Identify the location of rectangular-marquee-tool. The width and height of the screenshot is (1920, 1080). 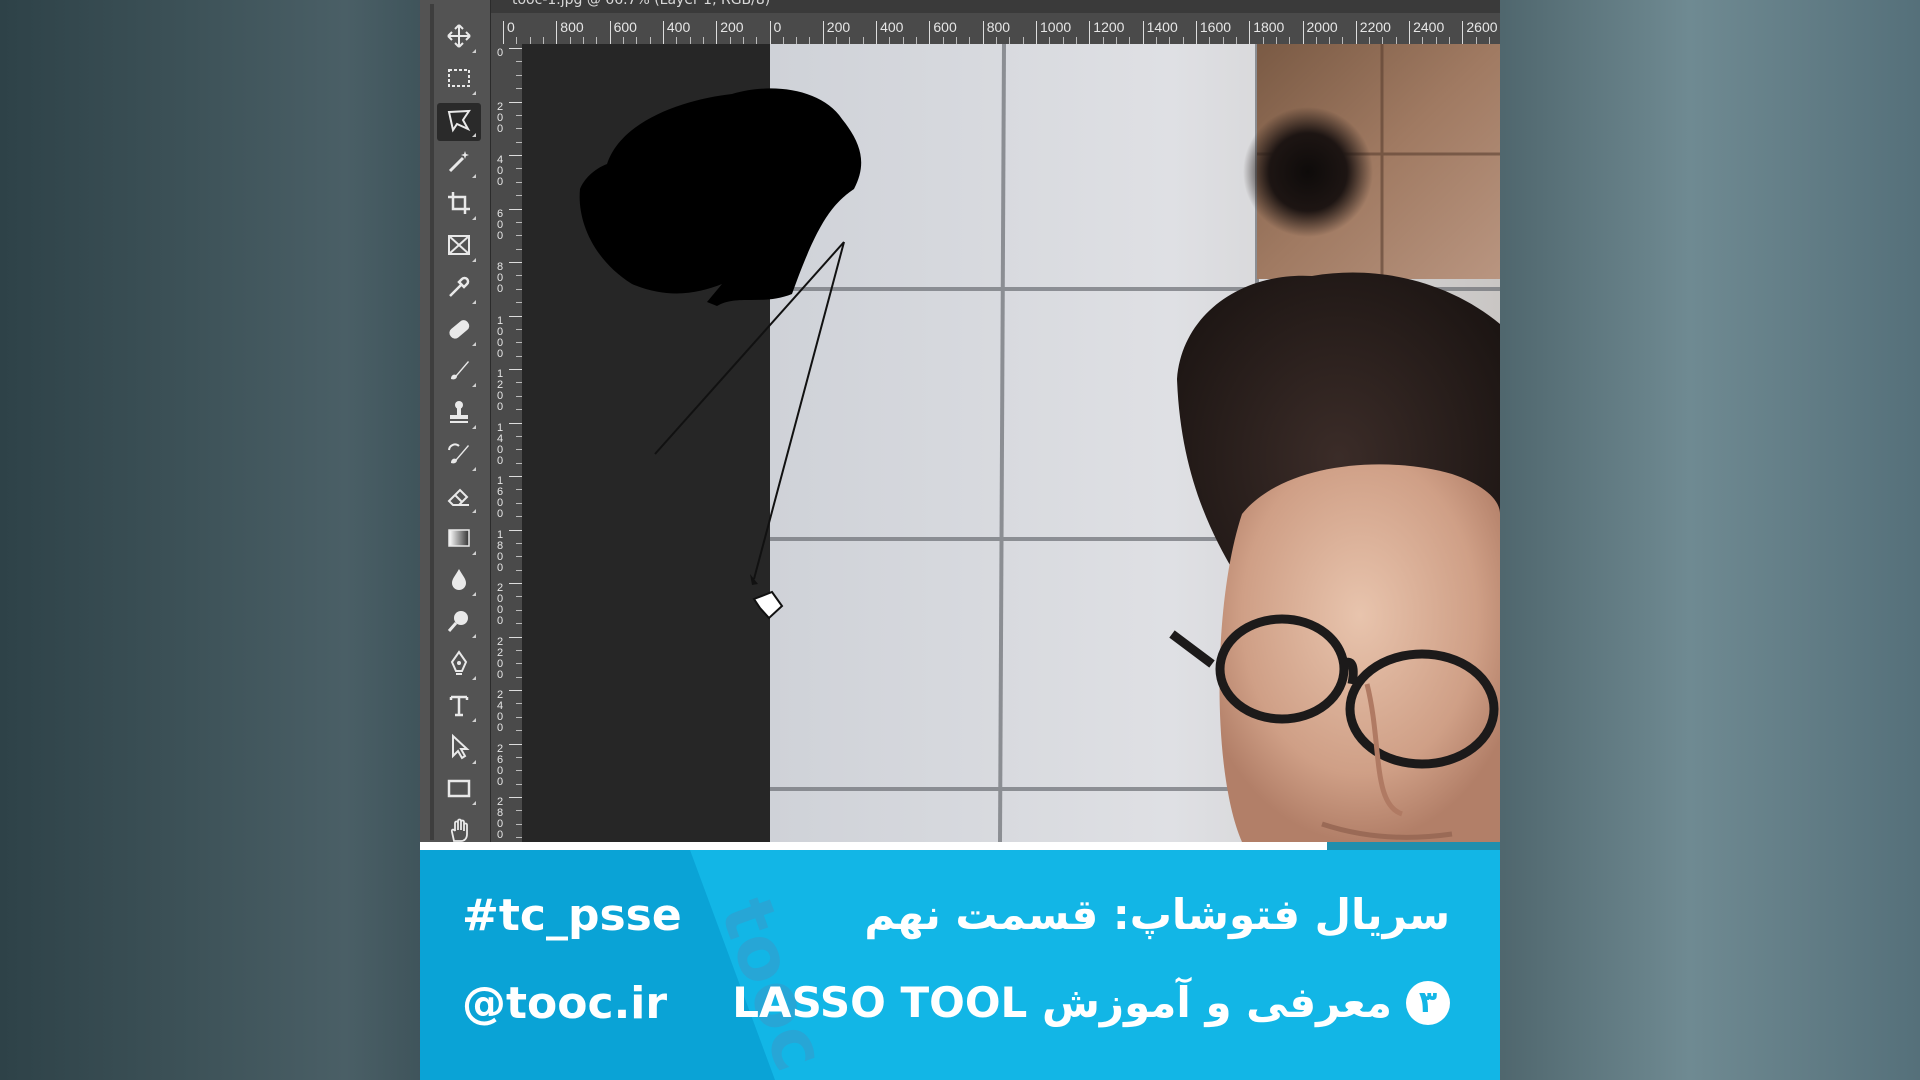
(459, 80).